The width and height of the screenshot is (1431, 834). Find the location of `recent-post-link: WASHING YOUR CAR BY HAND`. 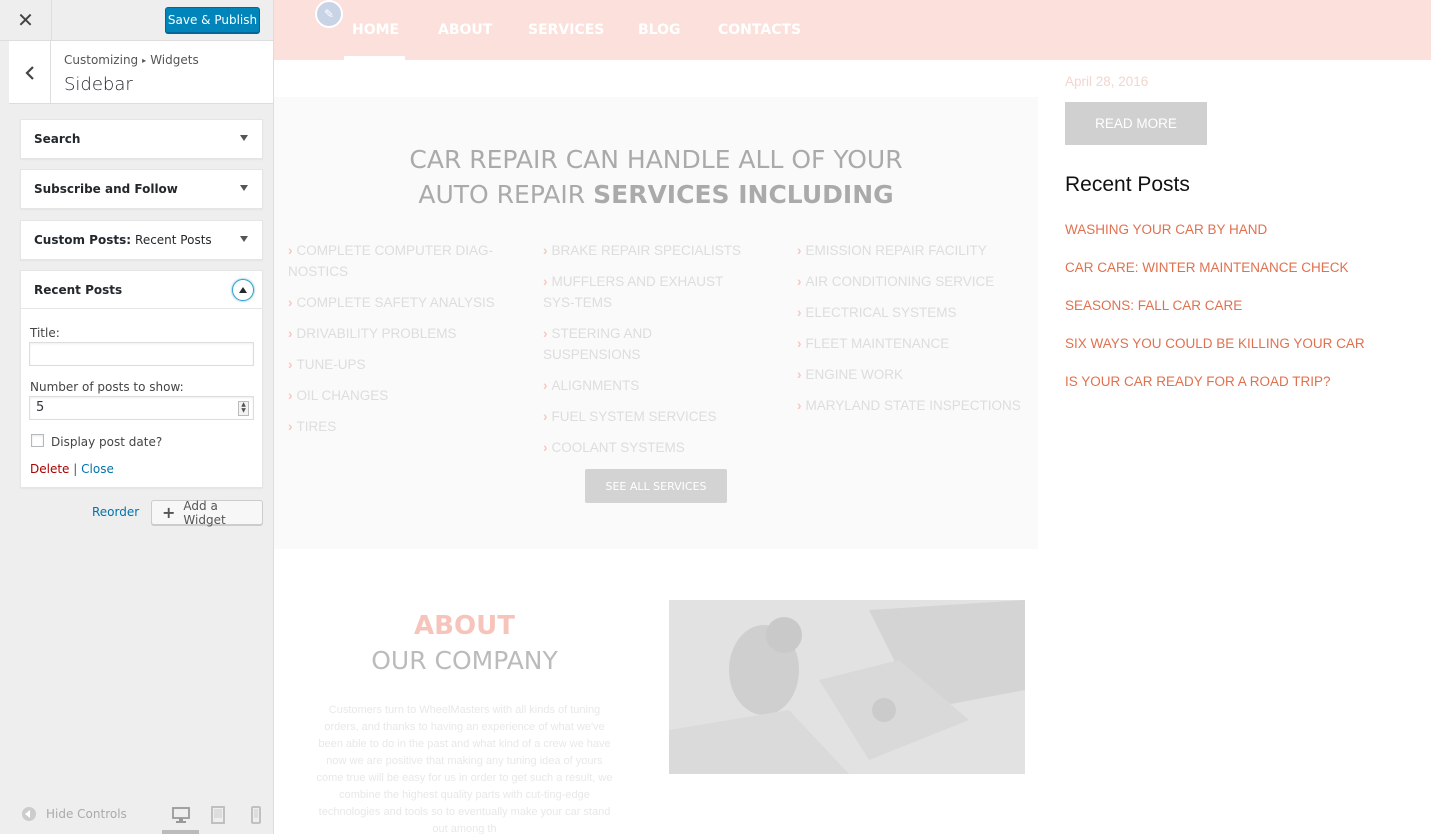

recent-post-link: WASHING YOUR CAR BY HAND is located at coordinates (1215, 241).